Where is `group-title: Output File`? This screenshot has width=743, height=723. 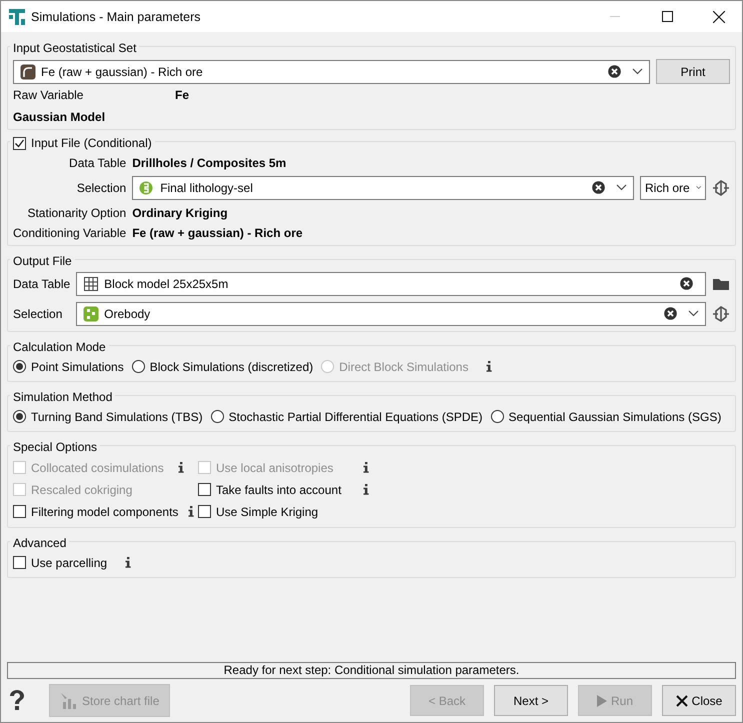 group-title: Output File is located at coordinates (42, 261).